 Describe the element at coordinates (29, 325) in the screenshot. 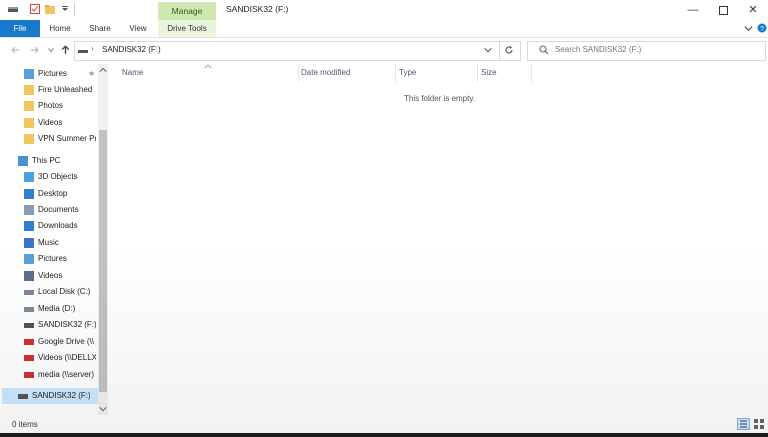

I see `usb-drive-icon` at that location.